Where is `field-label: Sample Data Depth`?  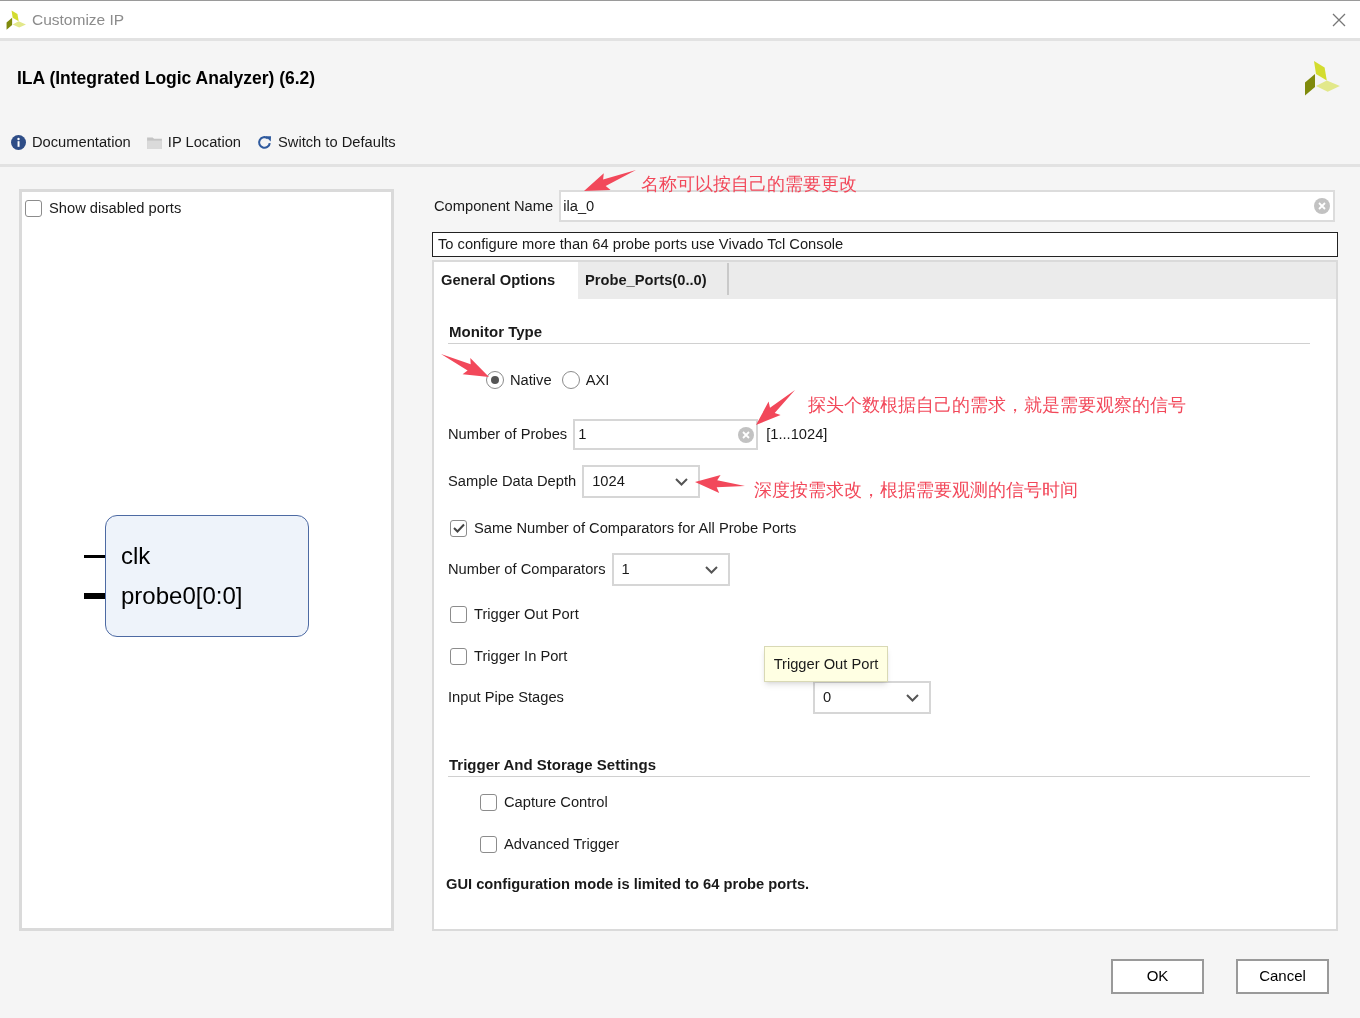 field-label: Sample Data Depth is located at coordinates (512, 482).